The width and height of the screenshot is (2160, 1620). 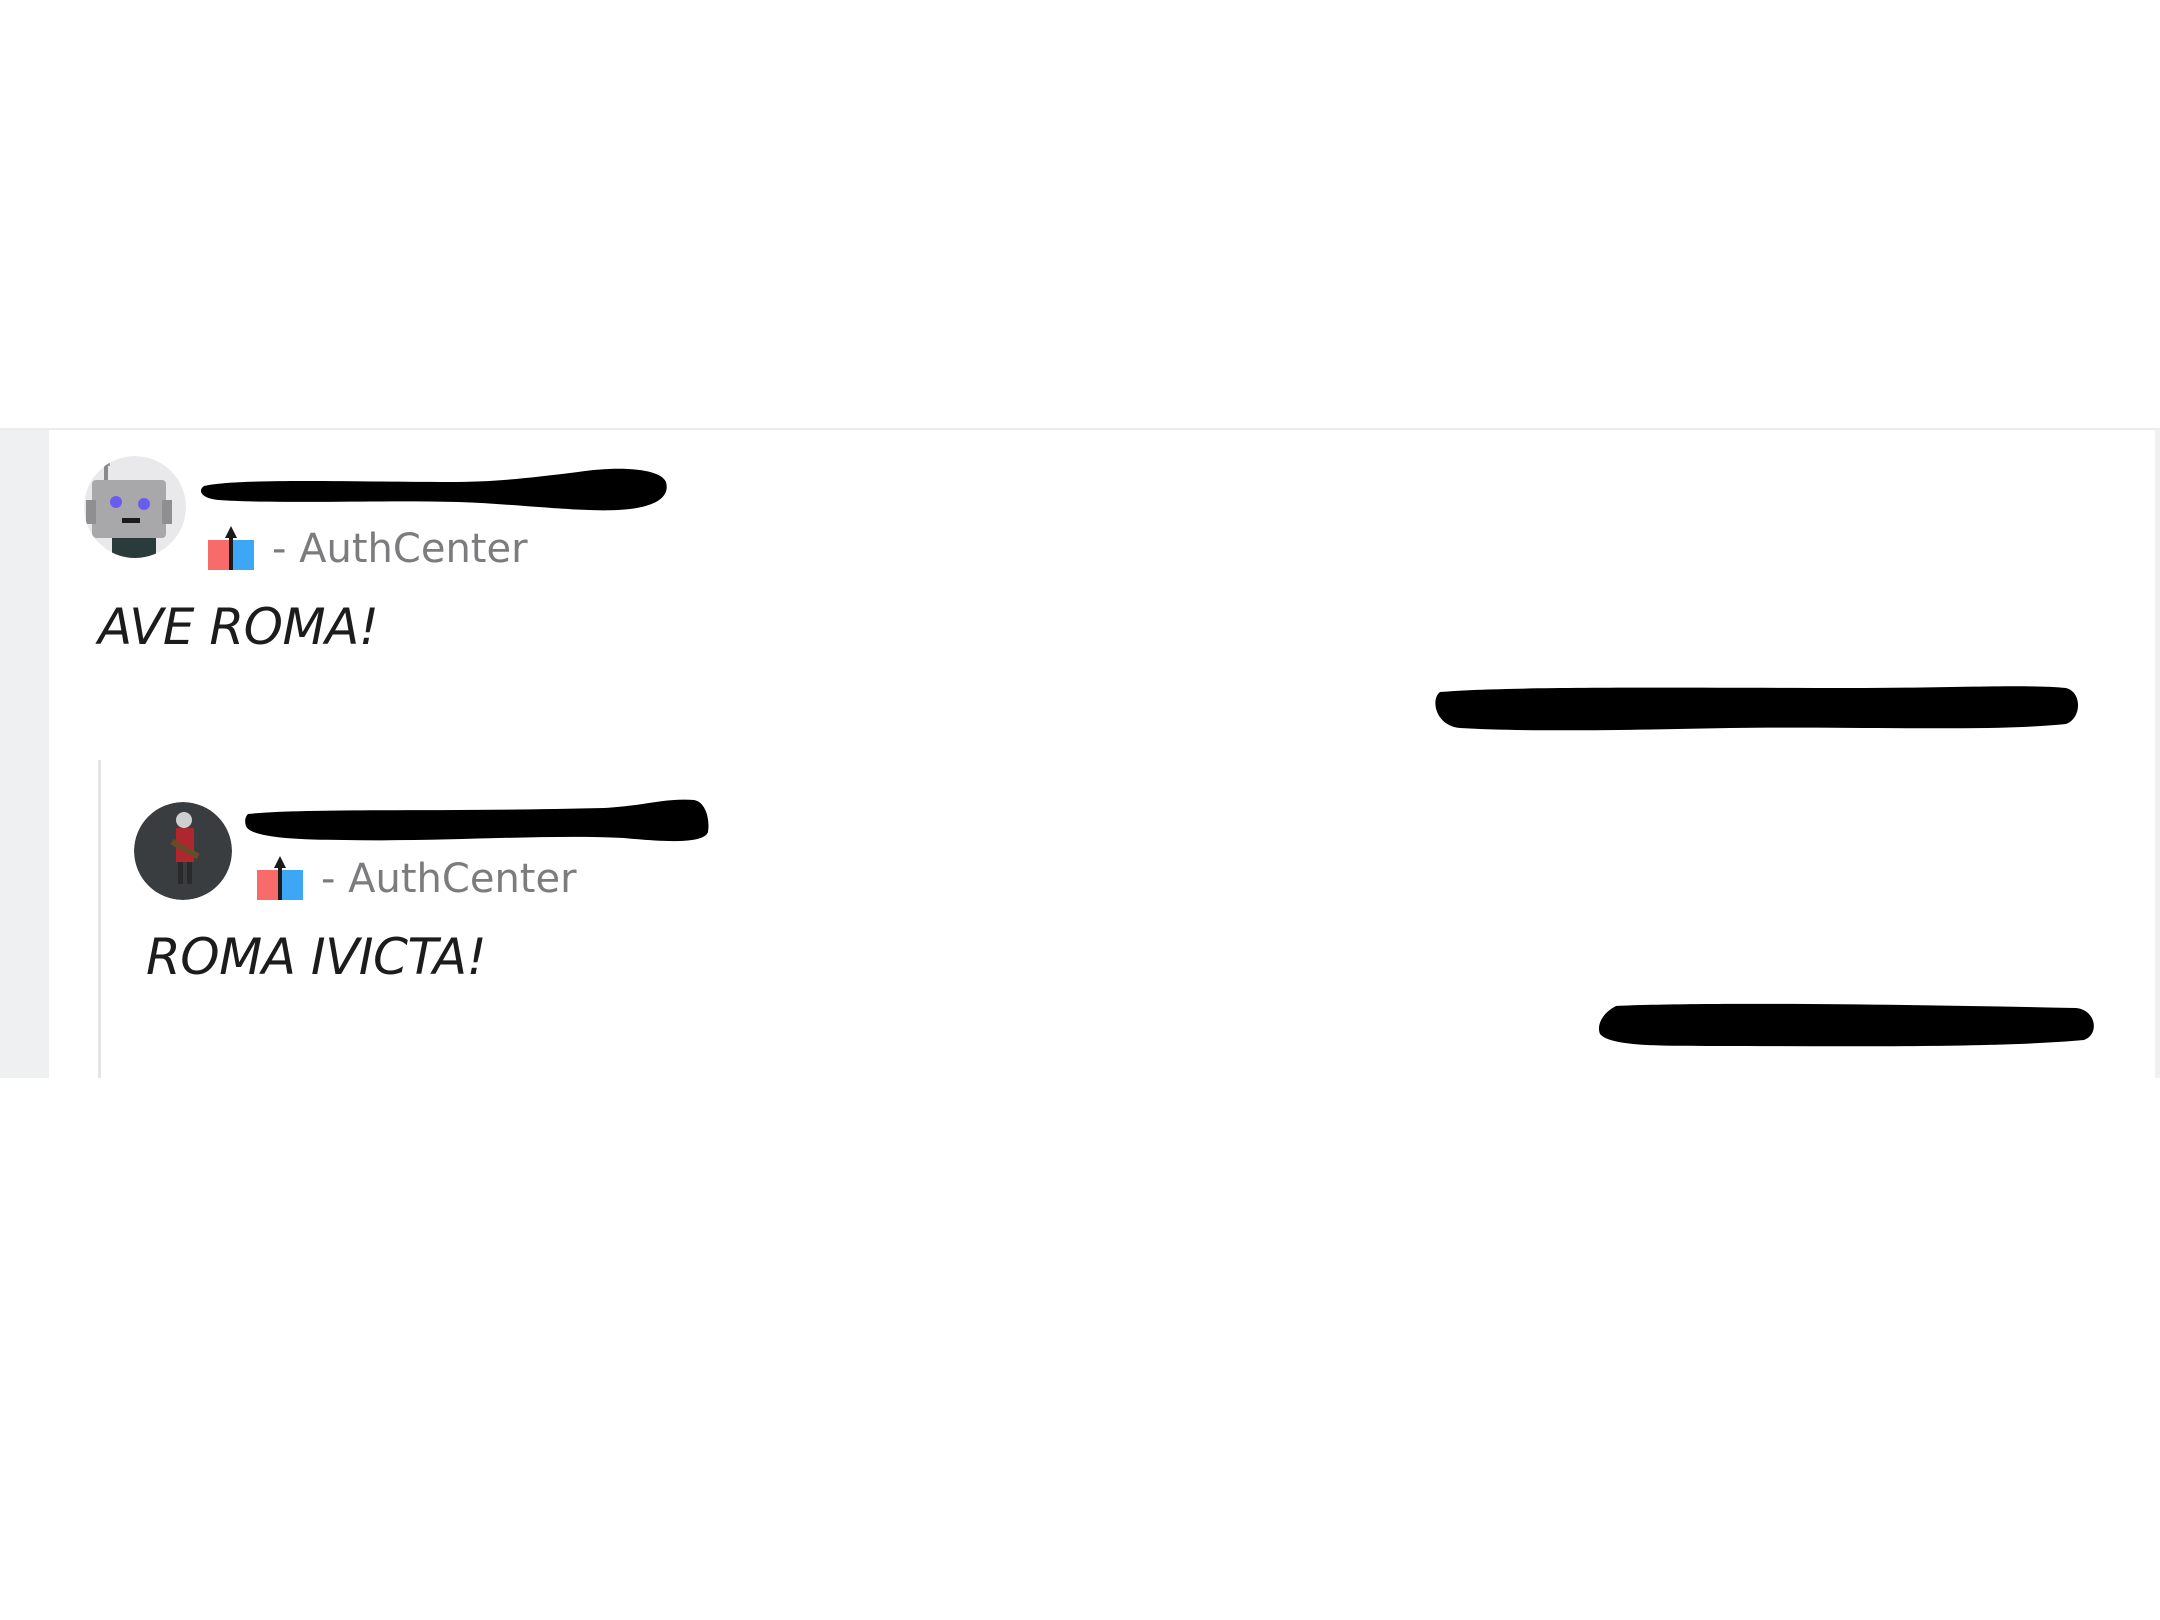 What do you see at coordinates (316, 957) in the screenshot?
I see `comment-body: ROMA IVICTA!` at bounding box center [316, 957].